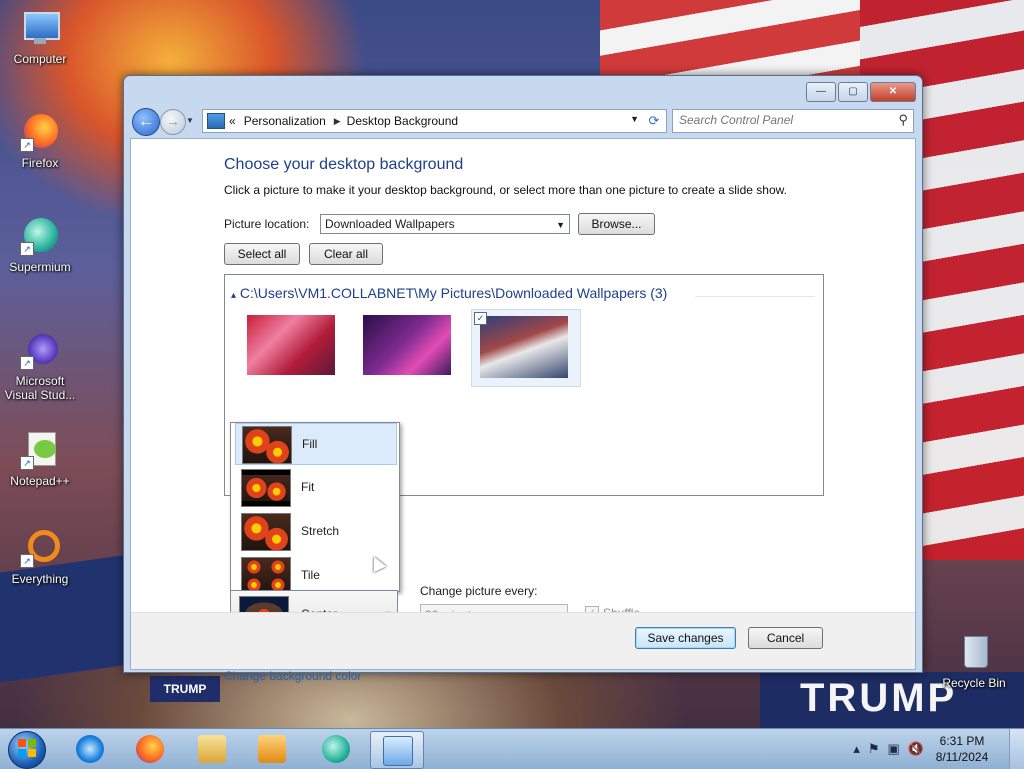  What do you see at coordinates (480, 318) in the screenshot?
I see `thumbnail-checkbox-checked-icon: ✓` at bounding box center [480, 318].